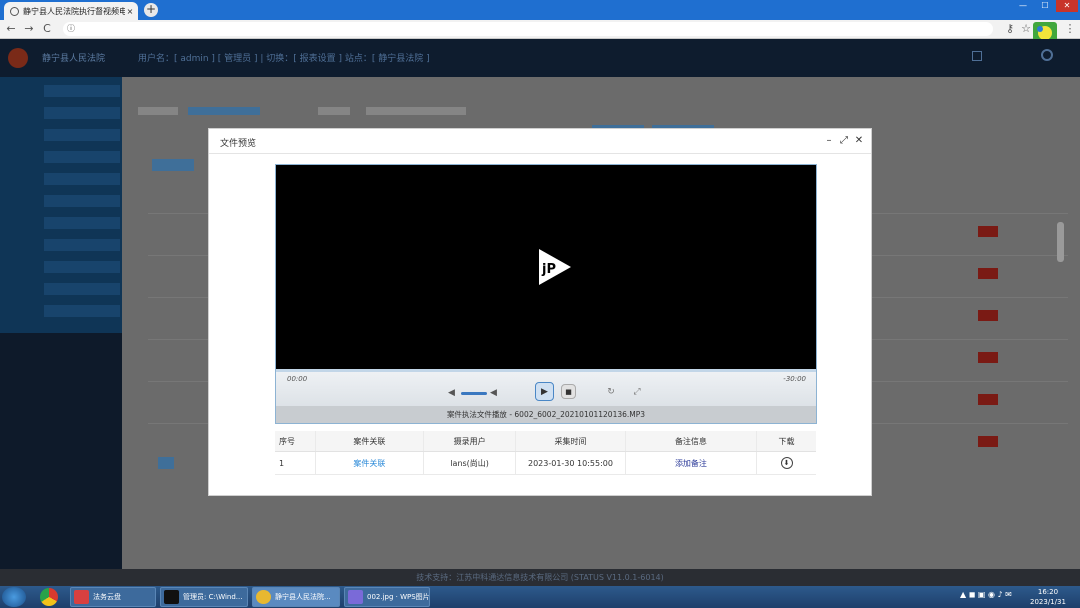 This screenshot has height=608, width=1080. I want to click on browser-toolbar: ← → C ⓘ ⚷ ☆ ⋮, so click(540, 29).